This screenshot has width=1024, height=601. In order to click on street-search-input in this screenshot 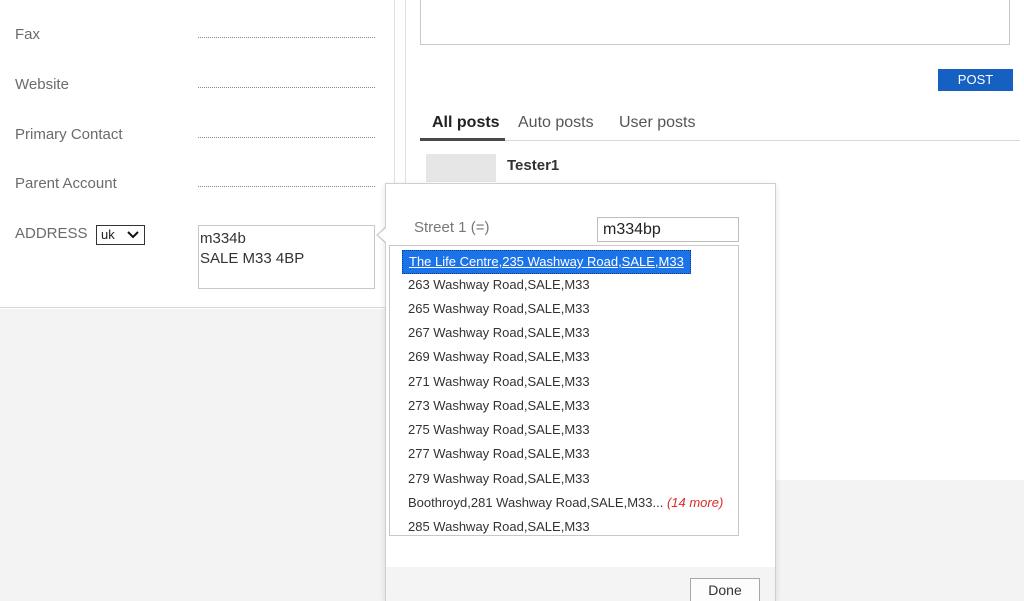, I will do `click(668, 229)`.